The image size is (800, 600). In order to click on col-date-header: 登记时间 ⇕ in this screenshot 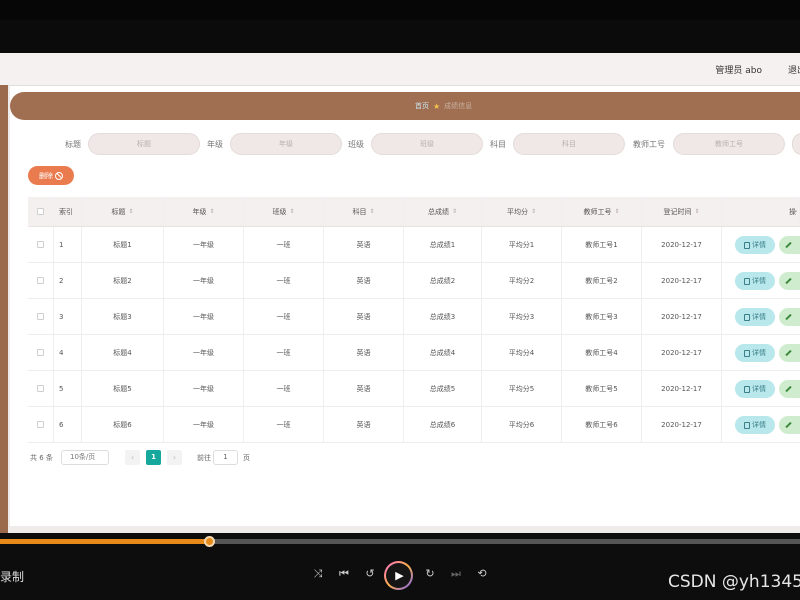, I will do `click(682, 211)`.